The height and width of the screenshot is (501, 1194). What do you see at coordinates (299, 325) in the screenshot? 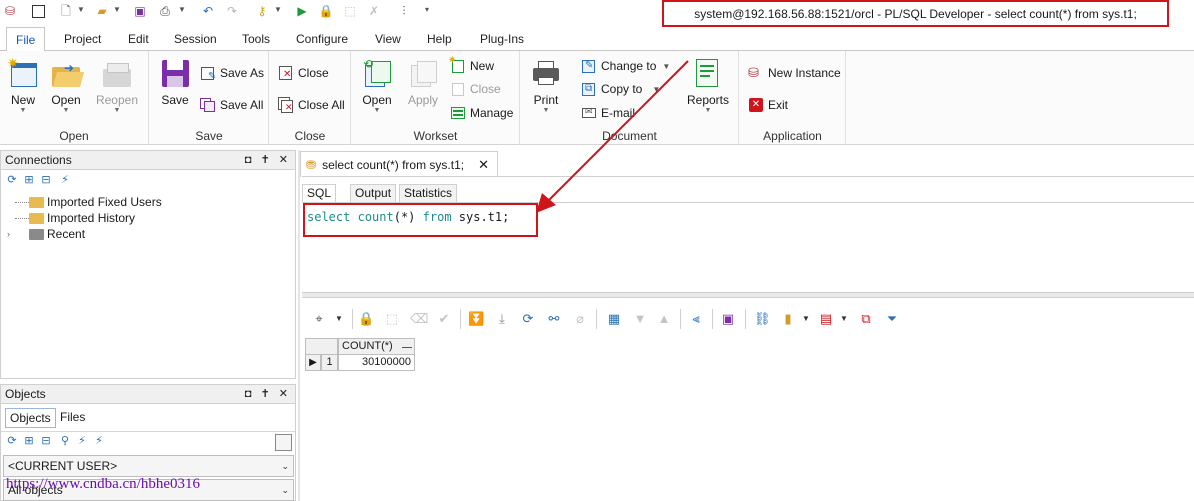
I see `panel-splitter` at bounding box center [299, 325].